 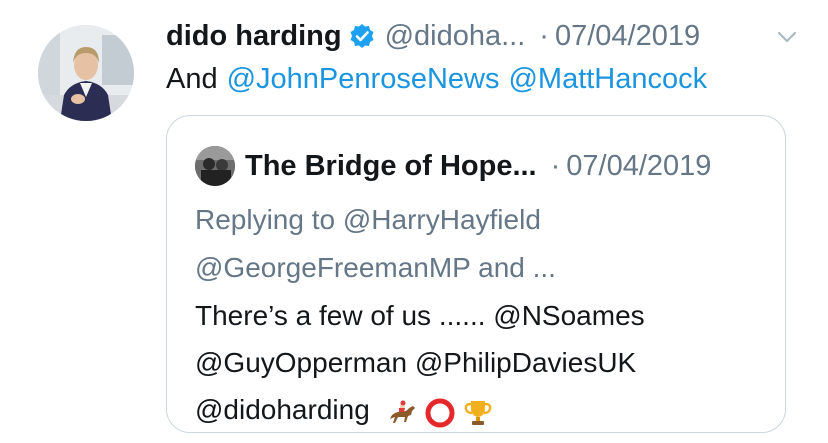 I want to click on horse-racing-icon, so click(x=402, y=412).